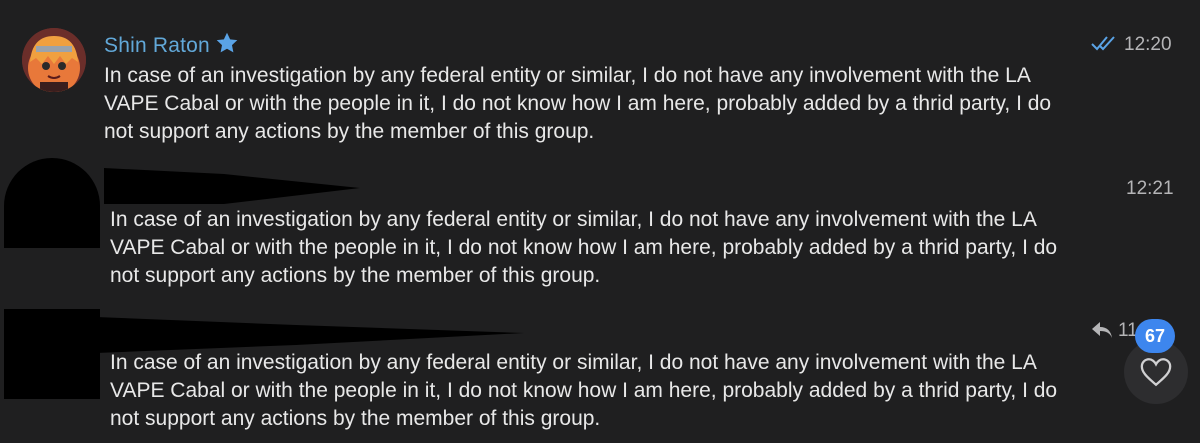 The width and height of the screenshot is (1200, 443). What do you see at coordinates (1155, 336) in the screenshot?
I see `unread-count-badge: 67` at bounding box center [1155, 336].